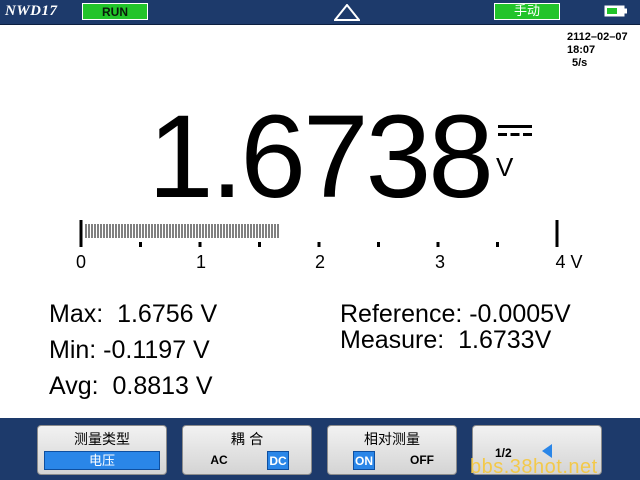 This screenshot has height=480, width=640. Describe the element at coordinates (455, 314) in the screenshot. I see `stat-reference: Reference: -0.0005V` at that location.